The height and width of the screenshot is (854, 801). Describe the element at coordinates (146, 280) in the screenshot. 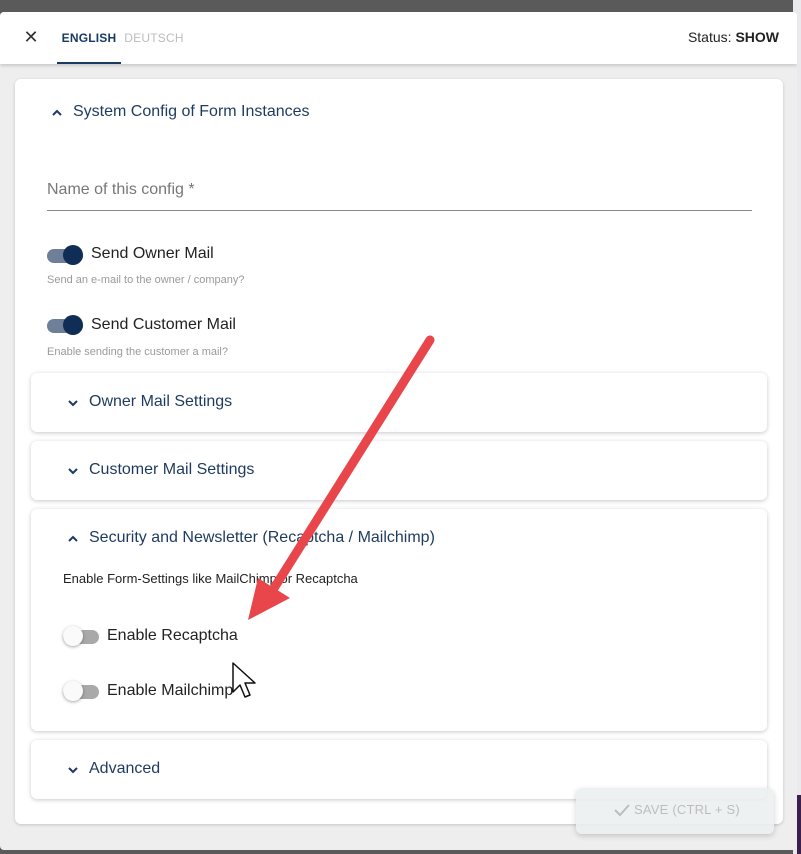

I see `owner-mail-hint: Send an e-mail to the owner / company?` at that location.